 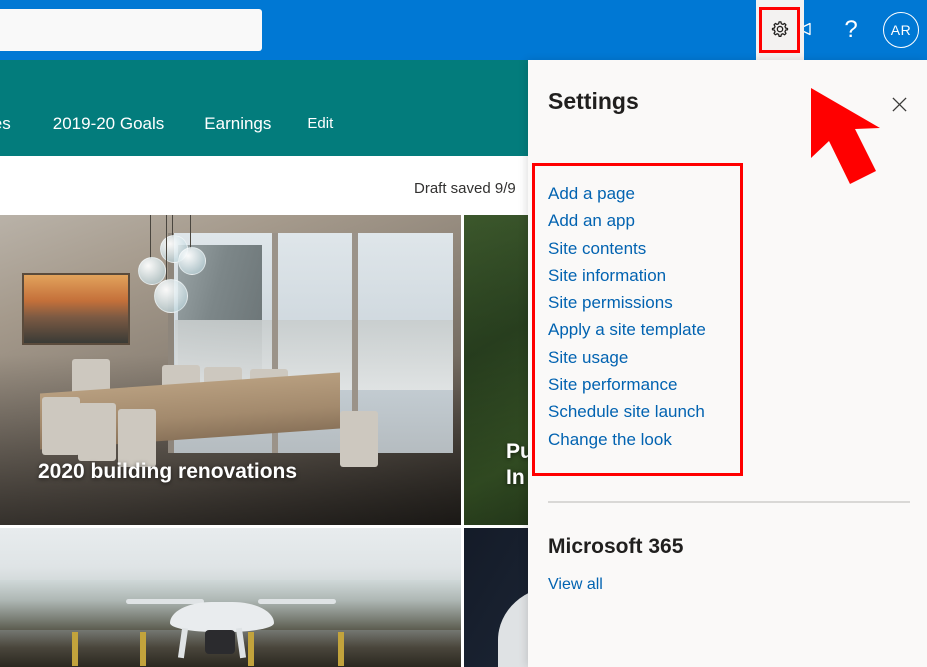 I want to click on panel-title: Settings, so click(x=593, y=101).